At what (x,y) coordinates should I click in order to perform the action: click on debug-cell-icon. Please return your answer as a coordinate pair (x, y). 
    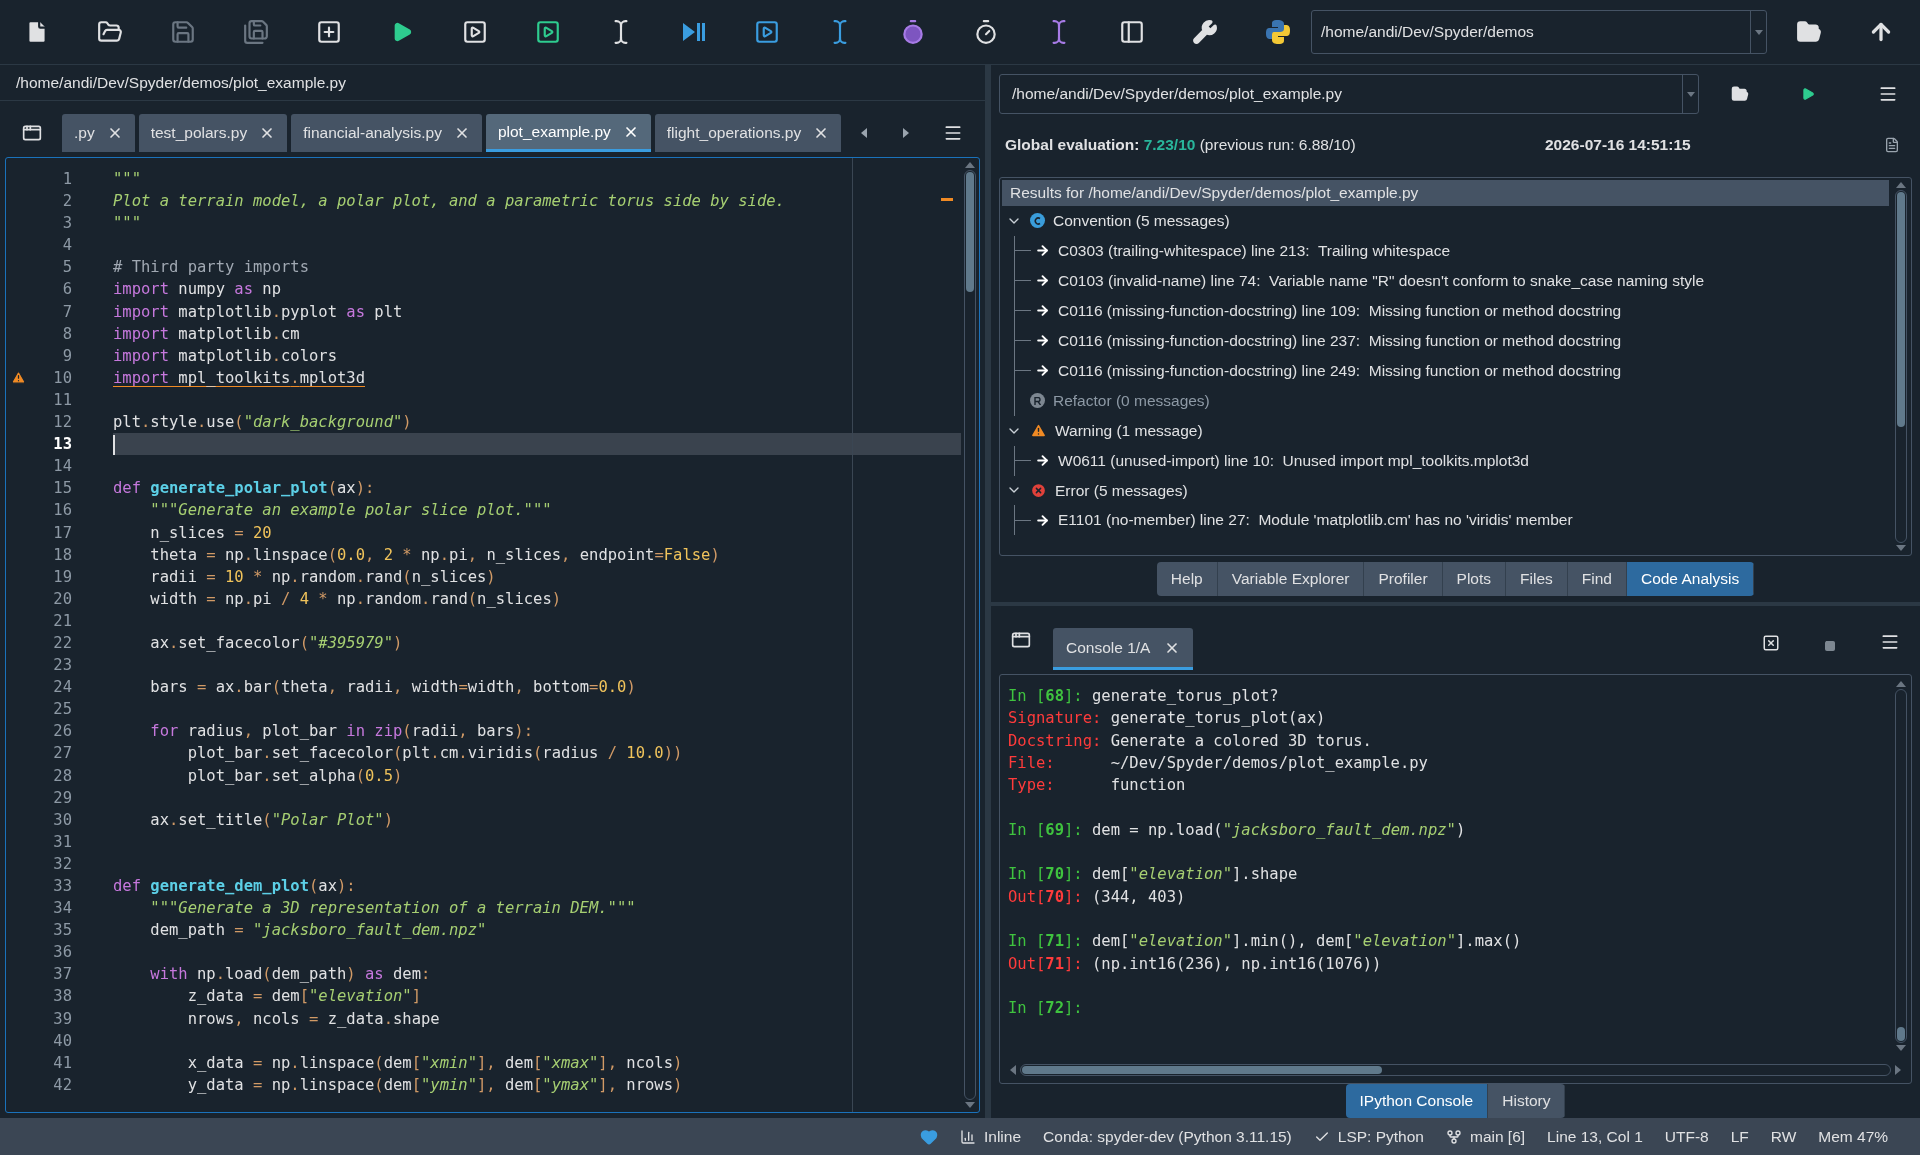
    Looking at the image, I should click on (766, 32).